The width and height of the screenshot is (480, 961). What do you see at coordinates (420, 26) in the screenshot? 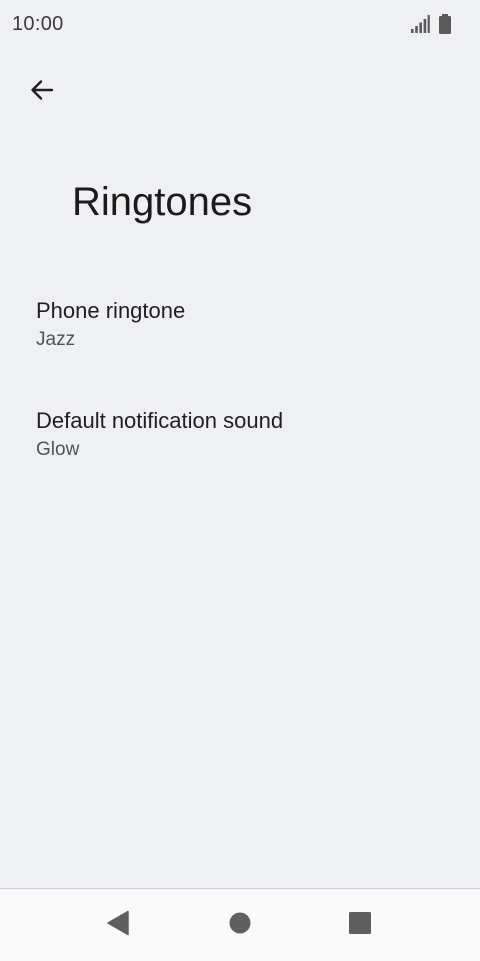
I see `signal-icon` at bounding box center [420, 26].